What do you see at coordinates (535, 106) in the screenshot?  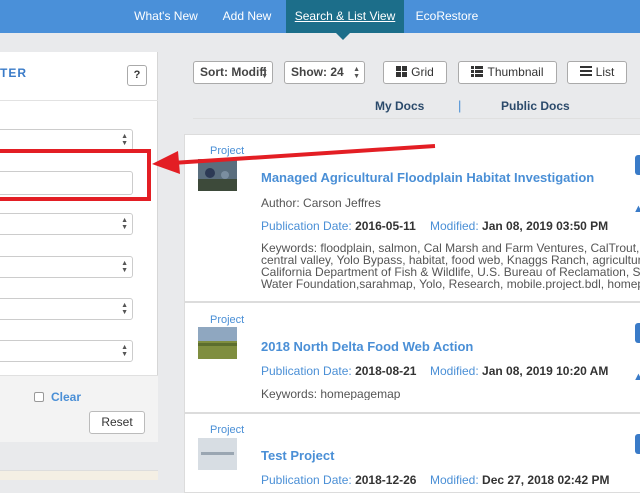 I see `tab-public-docs: Public Docs` at bounding box center [535, 106].